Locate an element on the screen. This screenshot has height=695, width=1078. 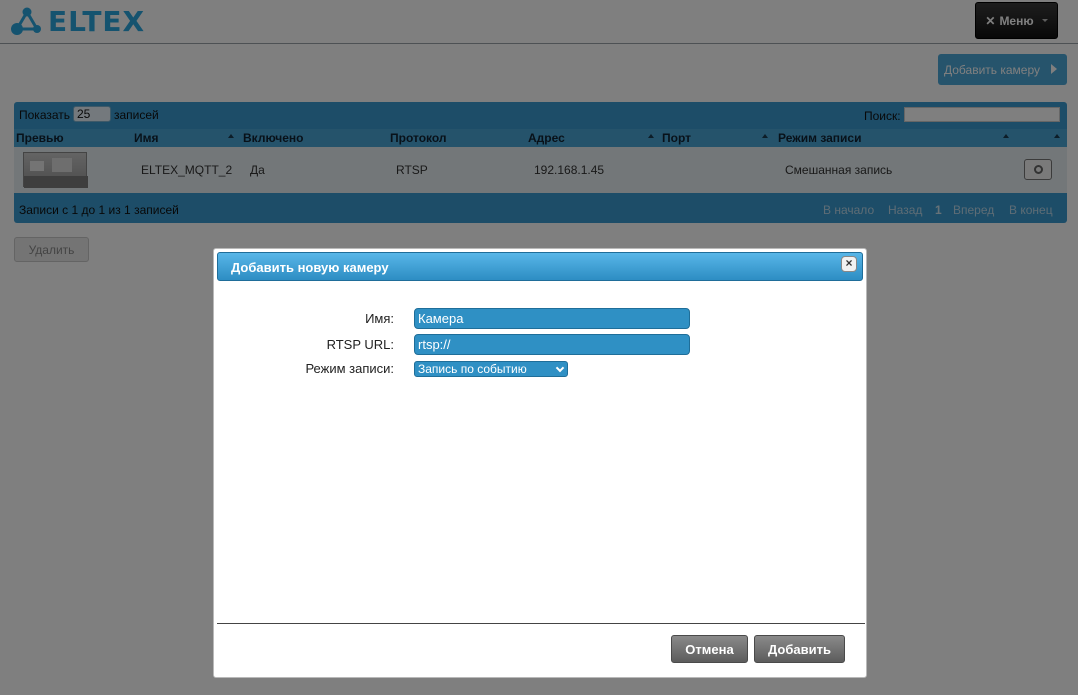
dialog-divider is located at coordinates (541, 623).